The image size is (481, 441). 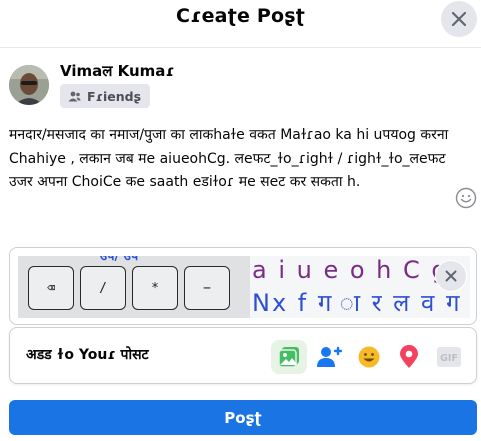 I want to click on tag-people-button, so click(x=329, y=357).